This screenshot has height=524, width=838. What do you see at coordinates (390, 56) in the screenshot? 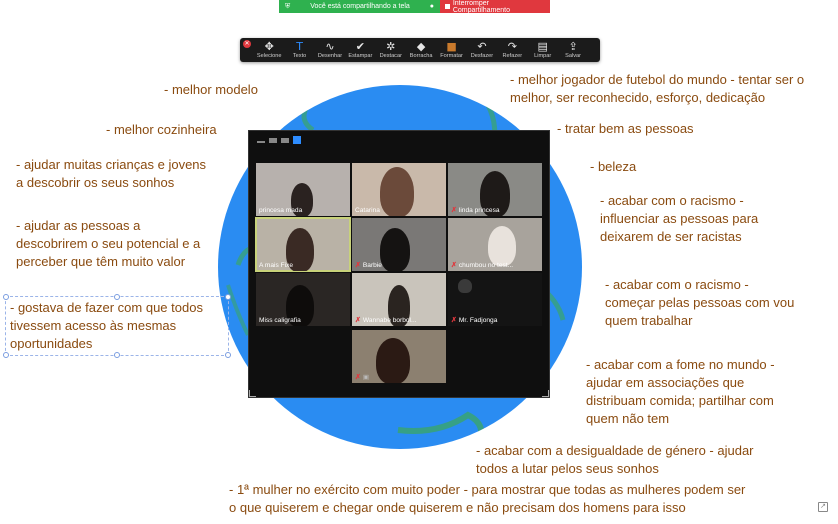
I see `tool-spotlight-label: Destacar` at bounding box center [390, 56].